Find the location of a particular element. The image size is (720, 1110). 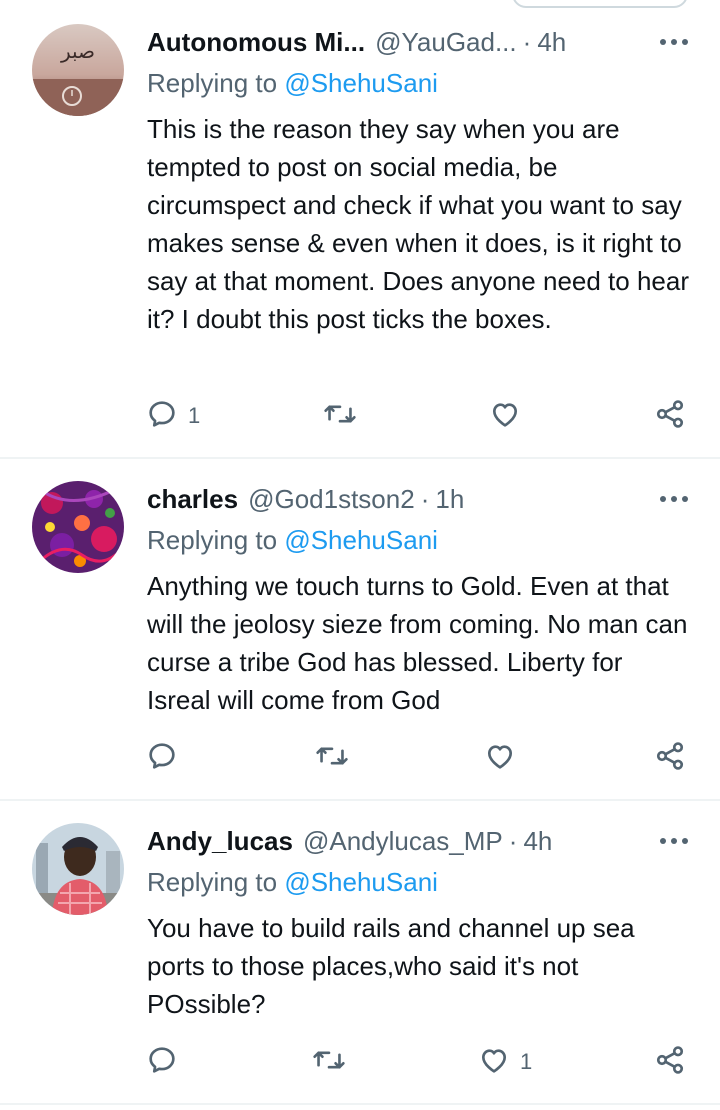

like-count: 1 is located at coordinates (526, 1061).